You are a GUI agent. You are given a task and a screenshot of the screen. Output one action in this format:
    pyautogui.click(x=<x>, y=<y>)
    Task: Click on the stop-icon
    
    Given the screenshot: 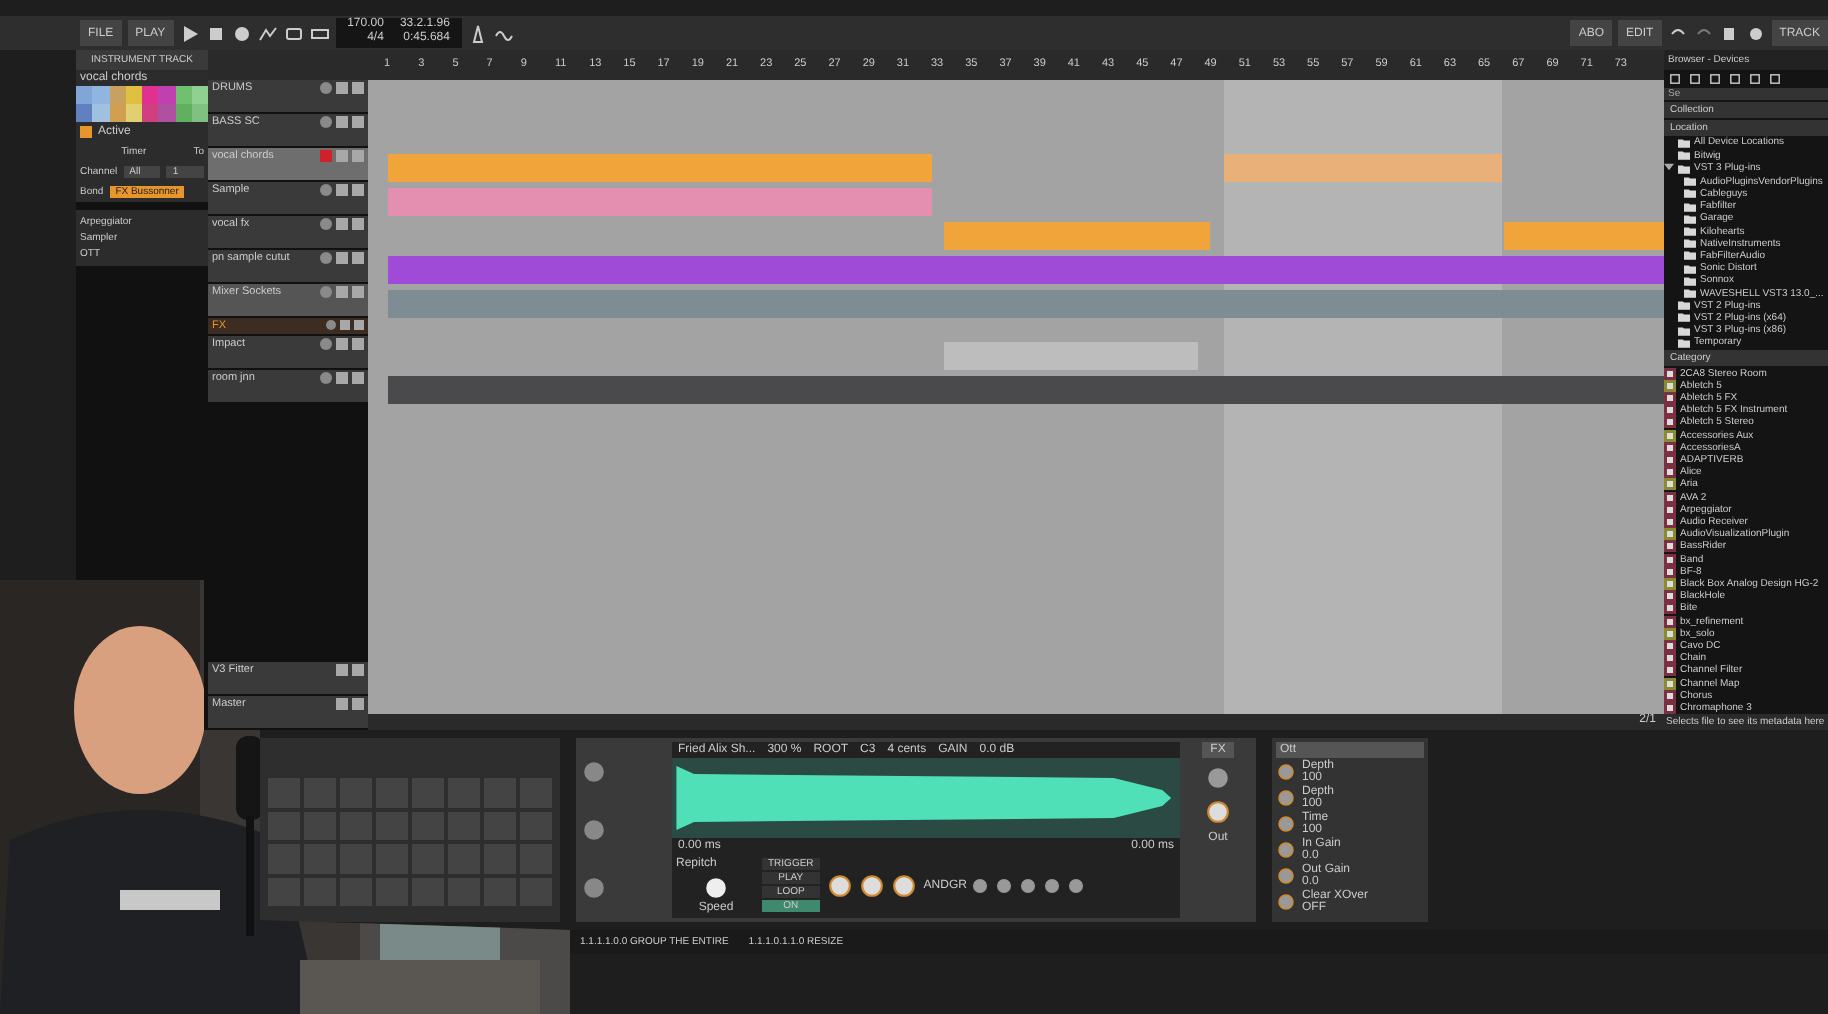 What is the action you would take?
    pyautogui.click(x=215, y=33)
    